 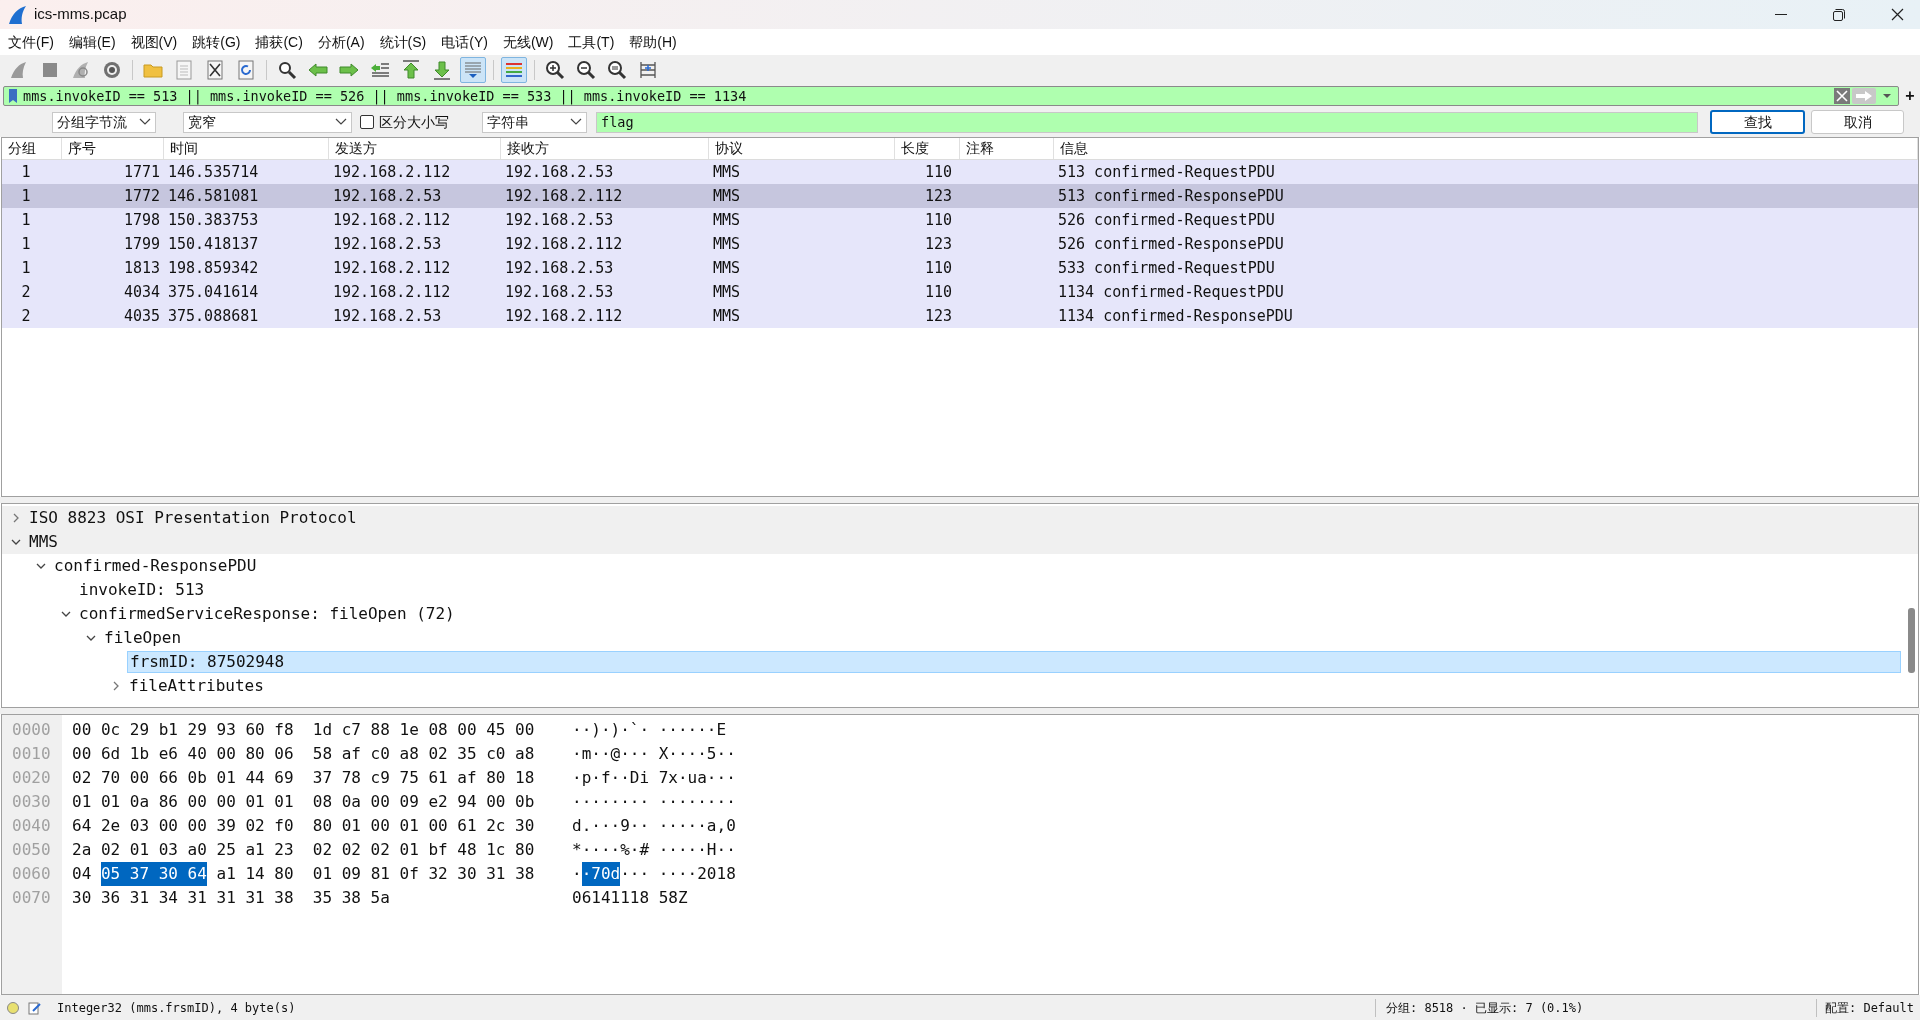 What do you see at coordinates (246, 70) in the screenshot?
I see `reload-icon` at bounding box center [246, 70].